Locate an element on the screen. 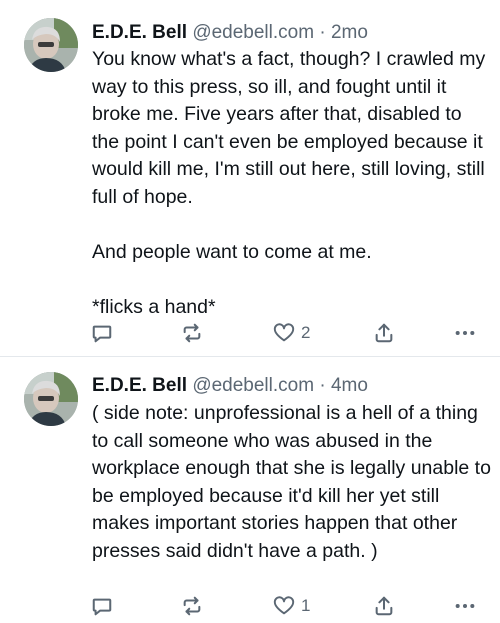 The image size is (500, 623). post-header: E.D.E. Bell @edebell.com · 4mo is located at coordinates (230, 386).